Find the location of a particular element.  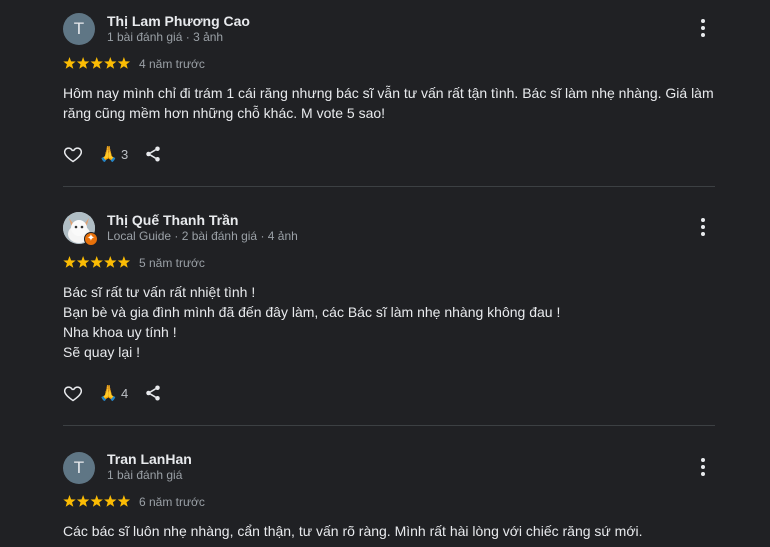

reviewer-meta: 1 bài đánh giá is located at coordinates (145, 475).